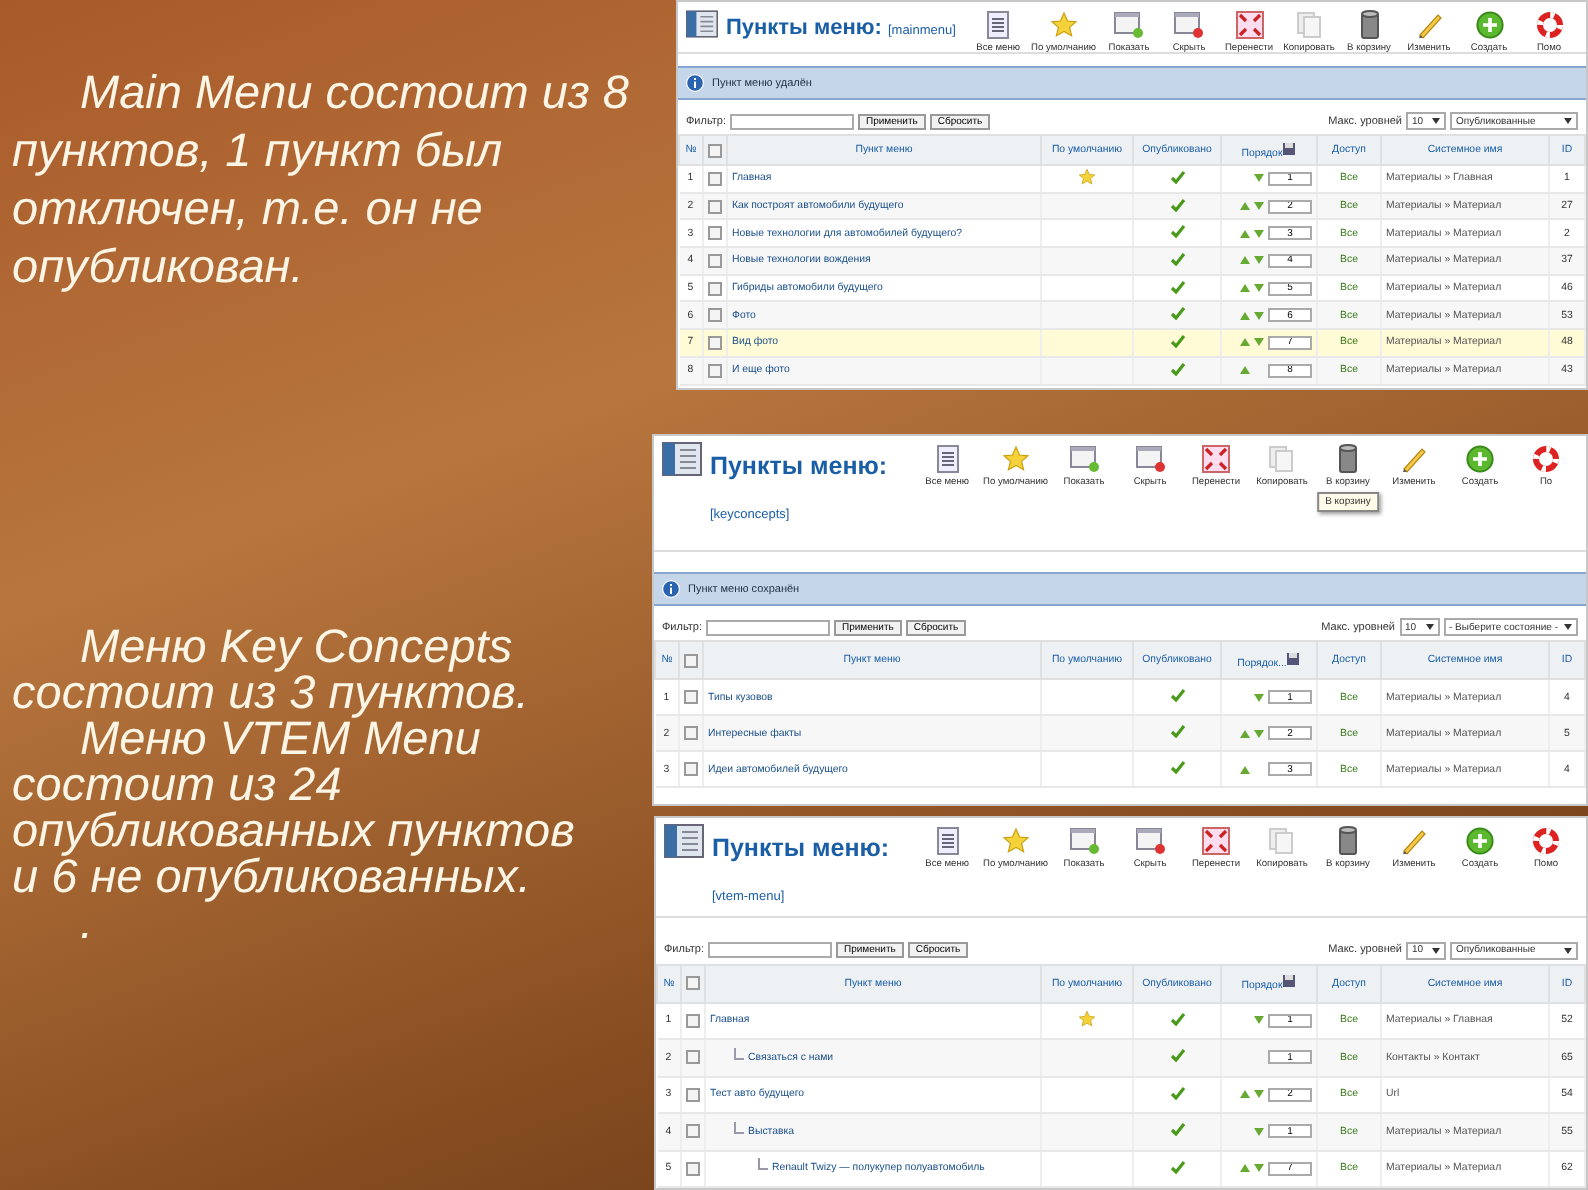  I want to click on info-icon, so click(695, 83).